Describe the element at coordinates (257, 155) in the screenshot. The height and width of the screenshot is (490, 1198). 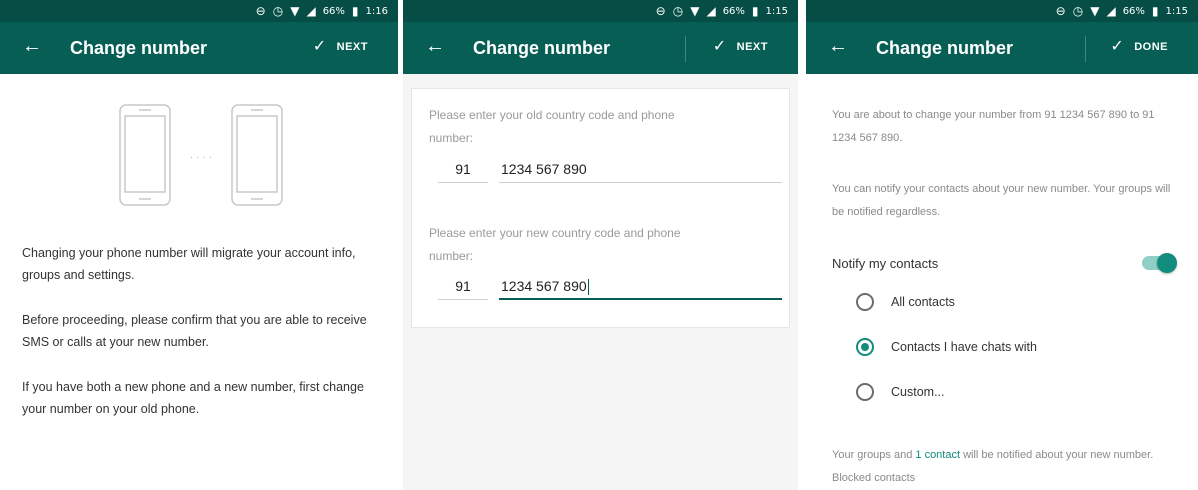
I see `new-phone-icon` at that location.